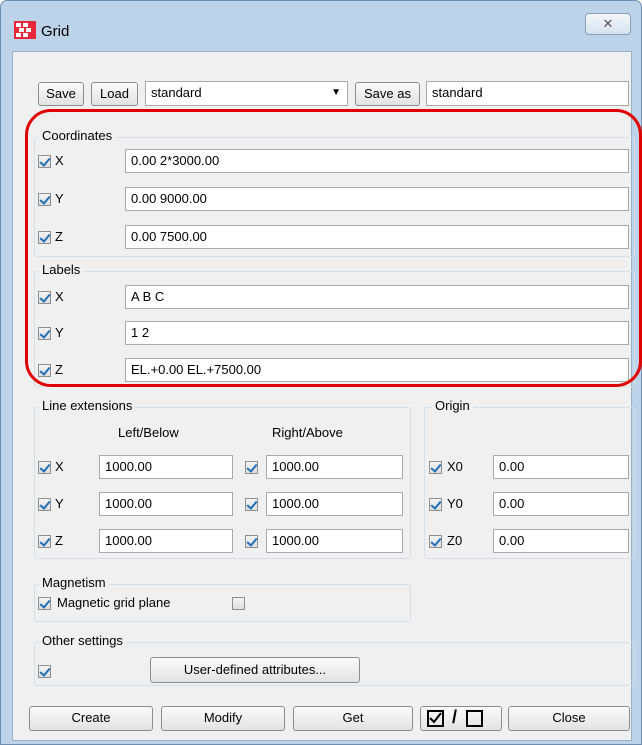  What do you see at coordinates (334, 541) in the screenshot?
I see `line-ext-z-right-input: 1000.00` at bounding box center [334, 541].